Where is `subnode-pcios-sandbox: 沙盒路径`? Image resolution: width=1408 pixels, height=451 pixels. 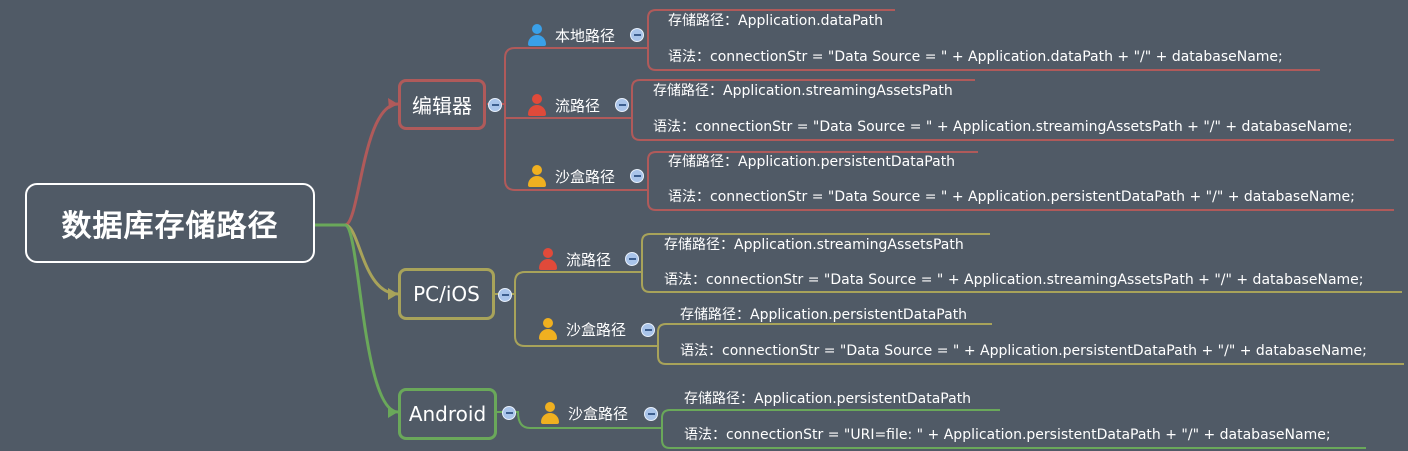
subnode-pcios-sandbox: 沙盒路径 is located at coordinates (582, 329).